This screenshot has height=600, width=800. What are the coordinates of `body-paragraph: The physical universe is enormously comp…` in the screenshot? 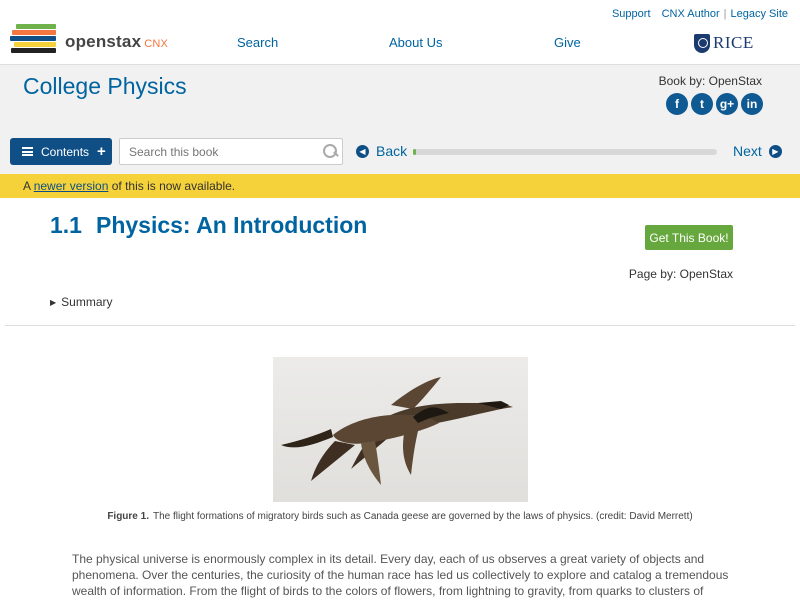 It's located at (400, 575).